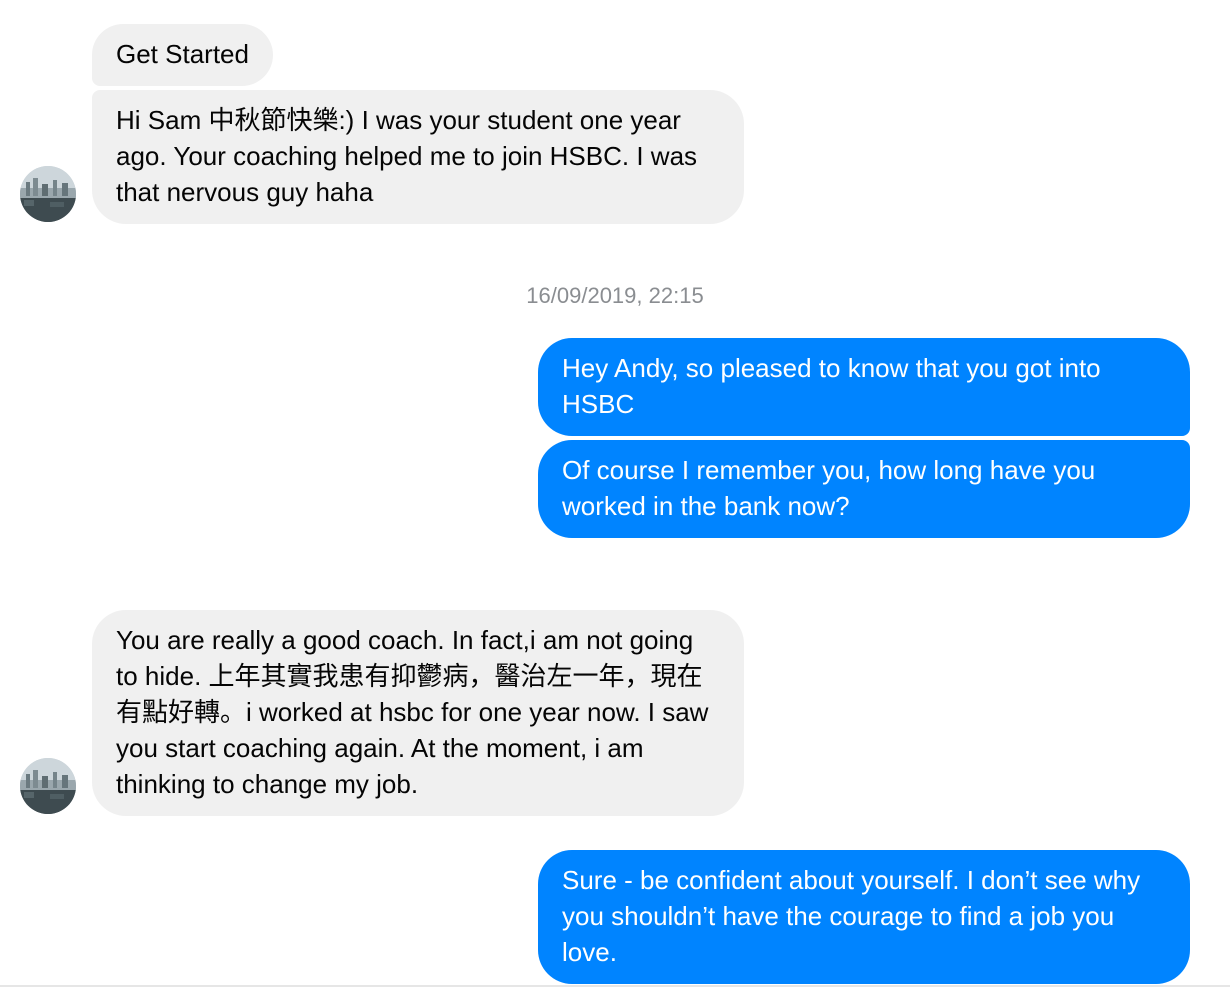 The height and width of the screenshot is (990, 1230). I want to click on divider, so click(615, 986).